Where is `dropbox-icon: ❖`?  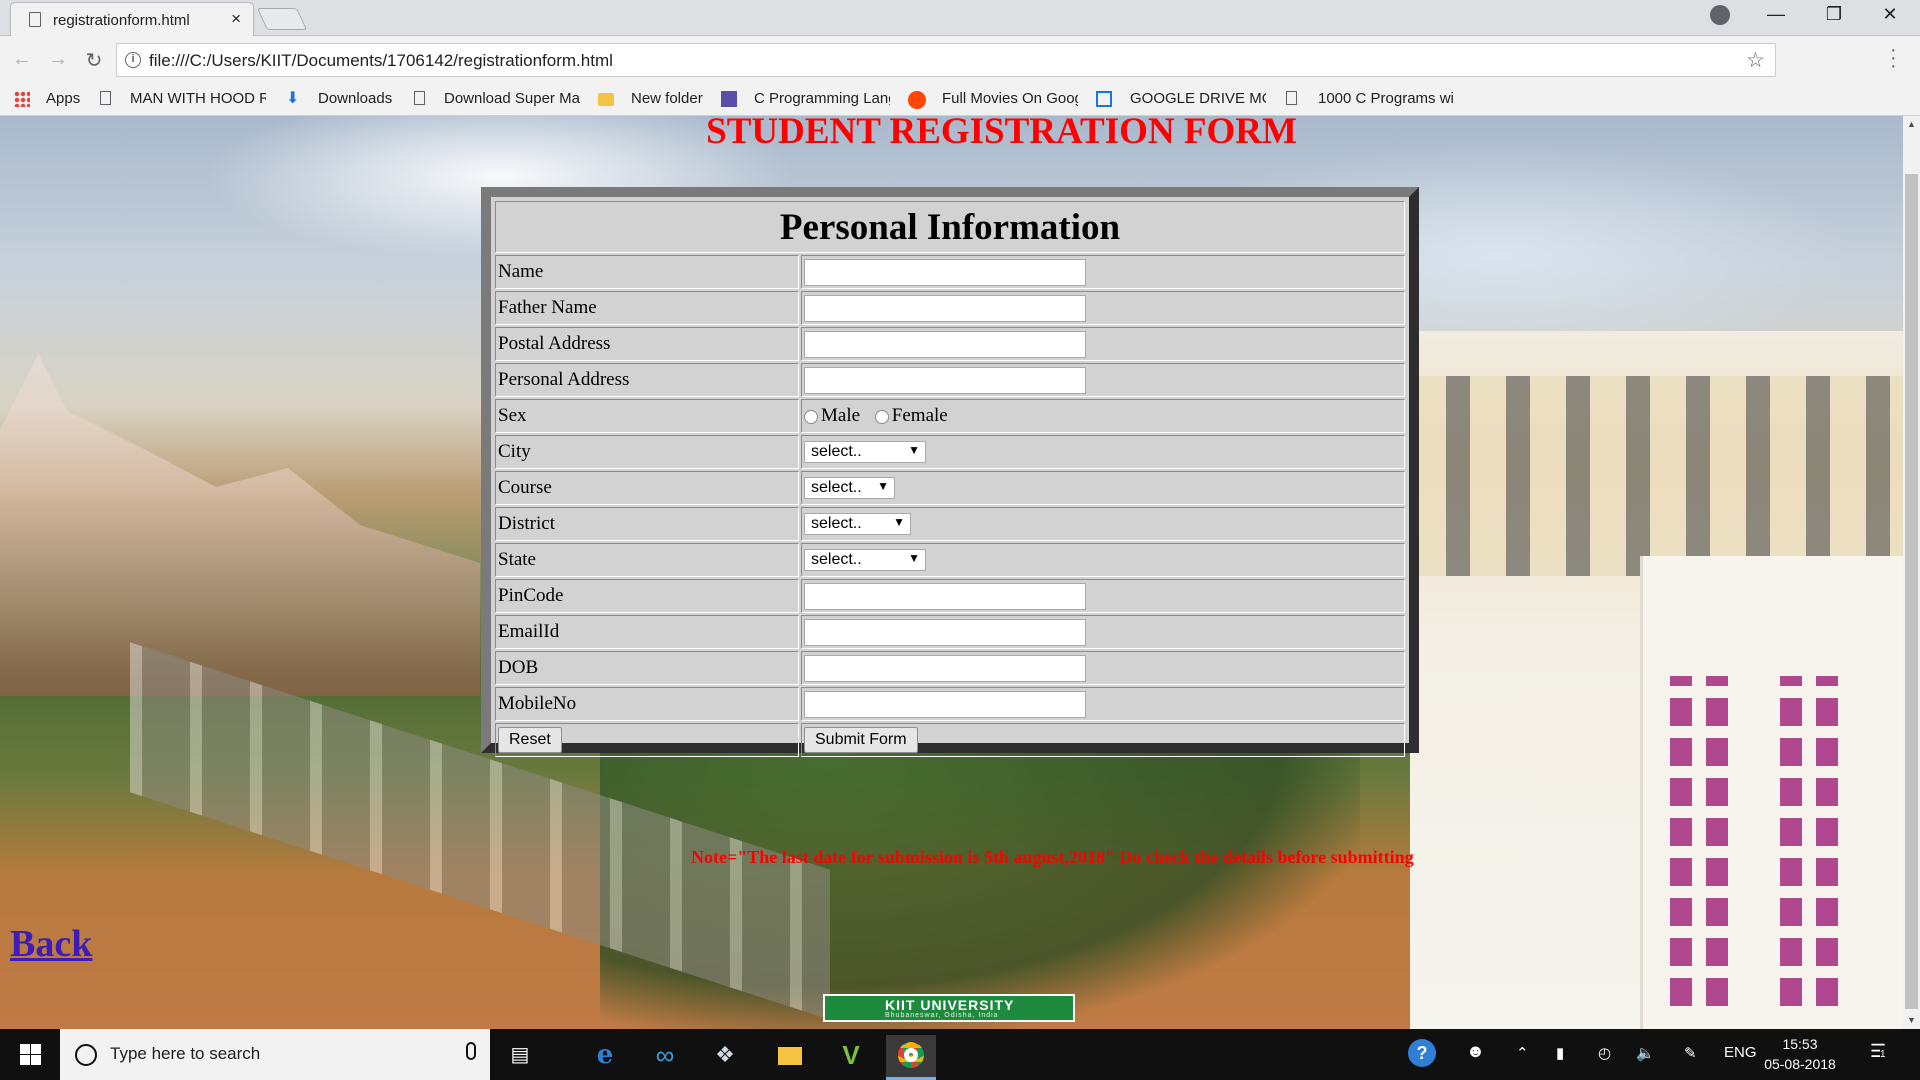 dropbox-icon: ❖ is located at coordinates (725, 1057).